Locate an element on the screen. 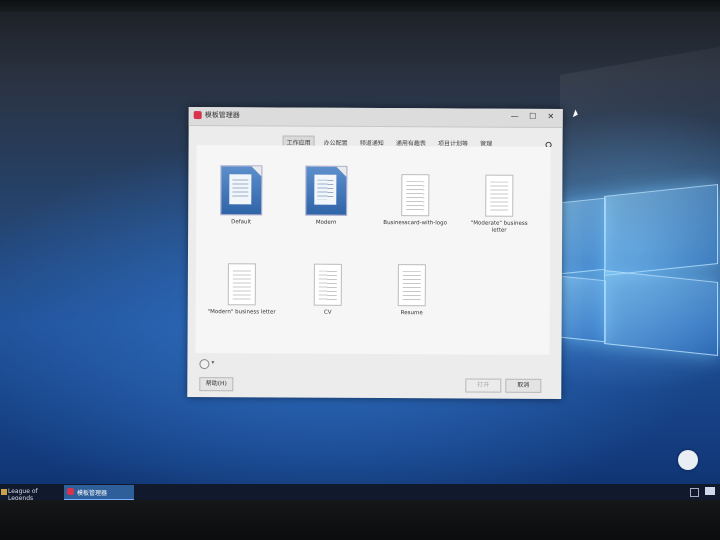 This screenshot has width=720, height=540. template-label: Businesscard-with-logo is located at coordinates (415, 223).